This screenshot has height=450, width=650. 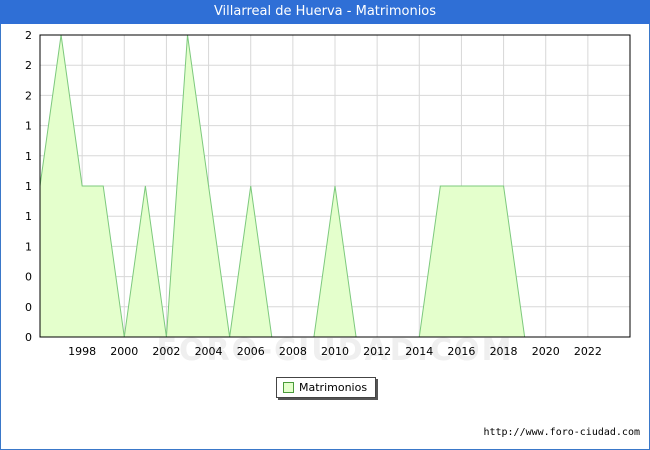 I want to click on legend: Matrimonios, so click(x=326, y=387).